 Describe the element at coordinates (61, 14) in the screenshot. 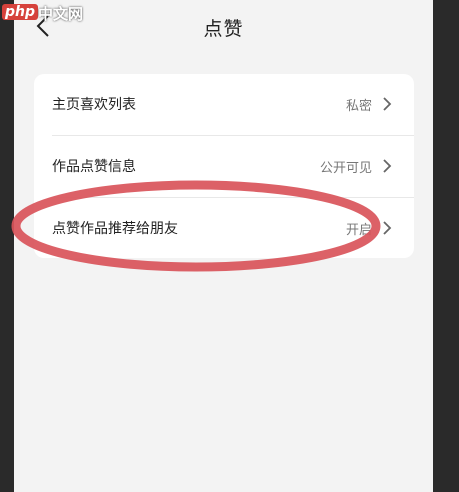

I see `watermark-text: 中文网` at that location.